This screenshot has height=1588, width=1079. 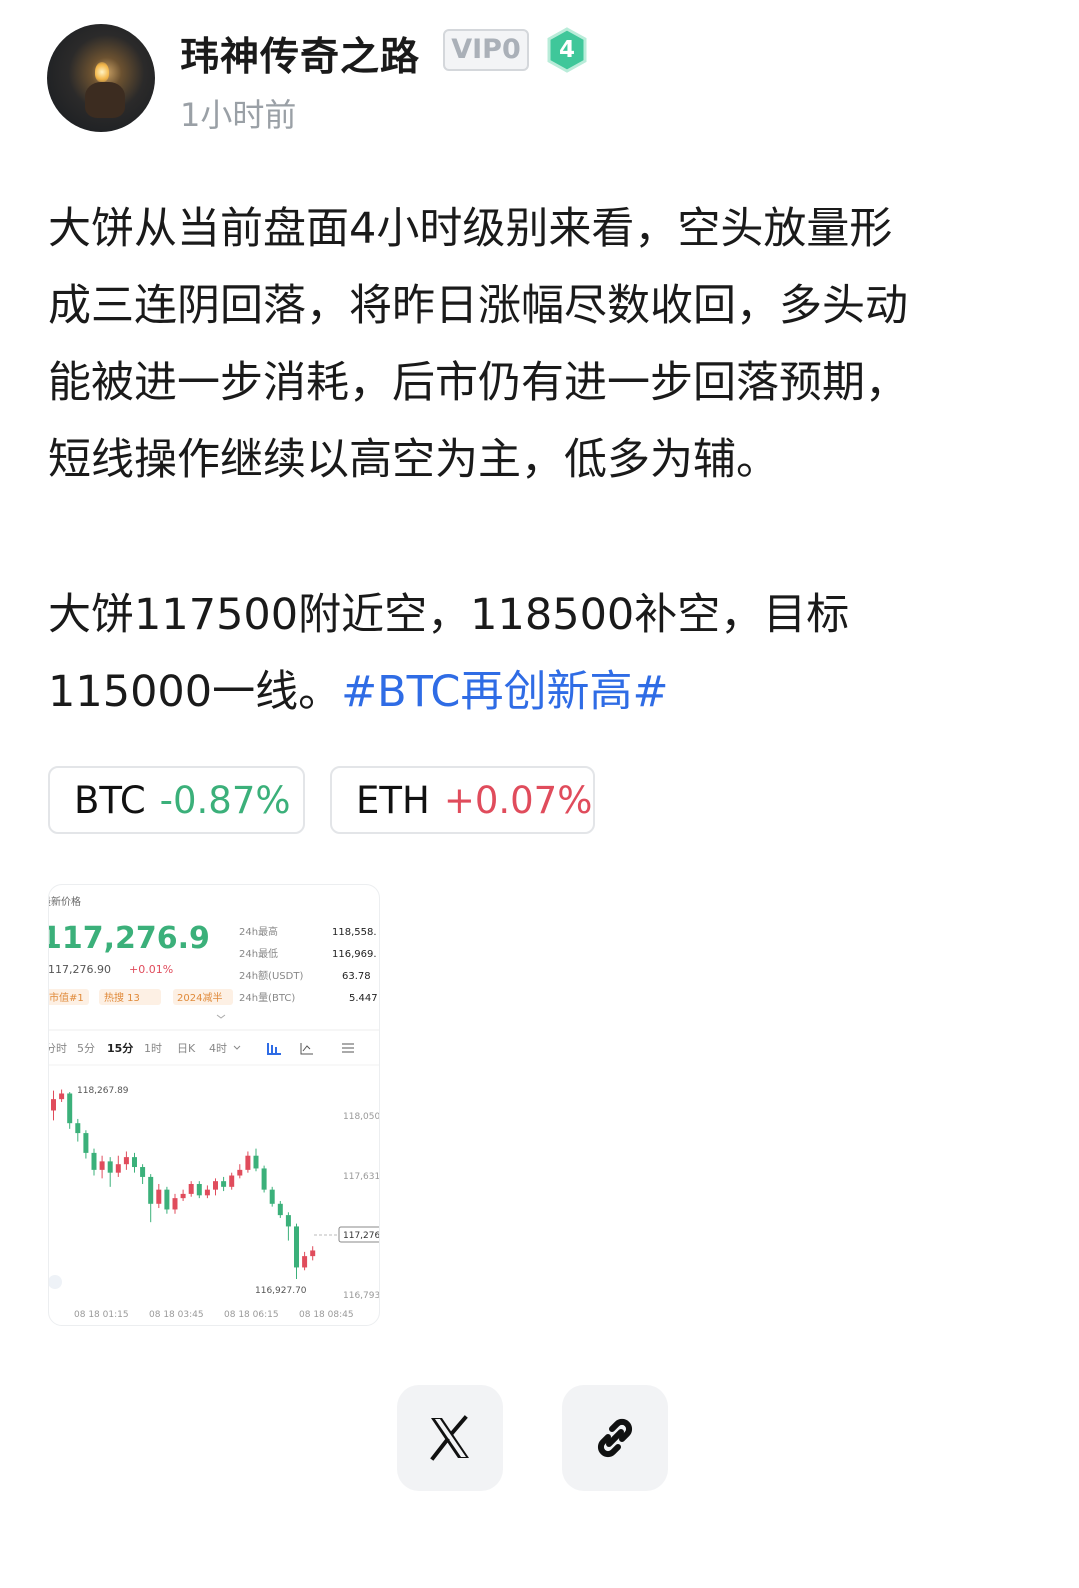 I want to click on ticker-change: +0.07%, so click(x=518, y=800).